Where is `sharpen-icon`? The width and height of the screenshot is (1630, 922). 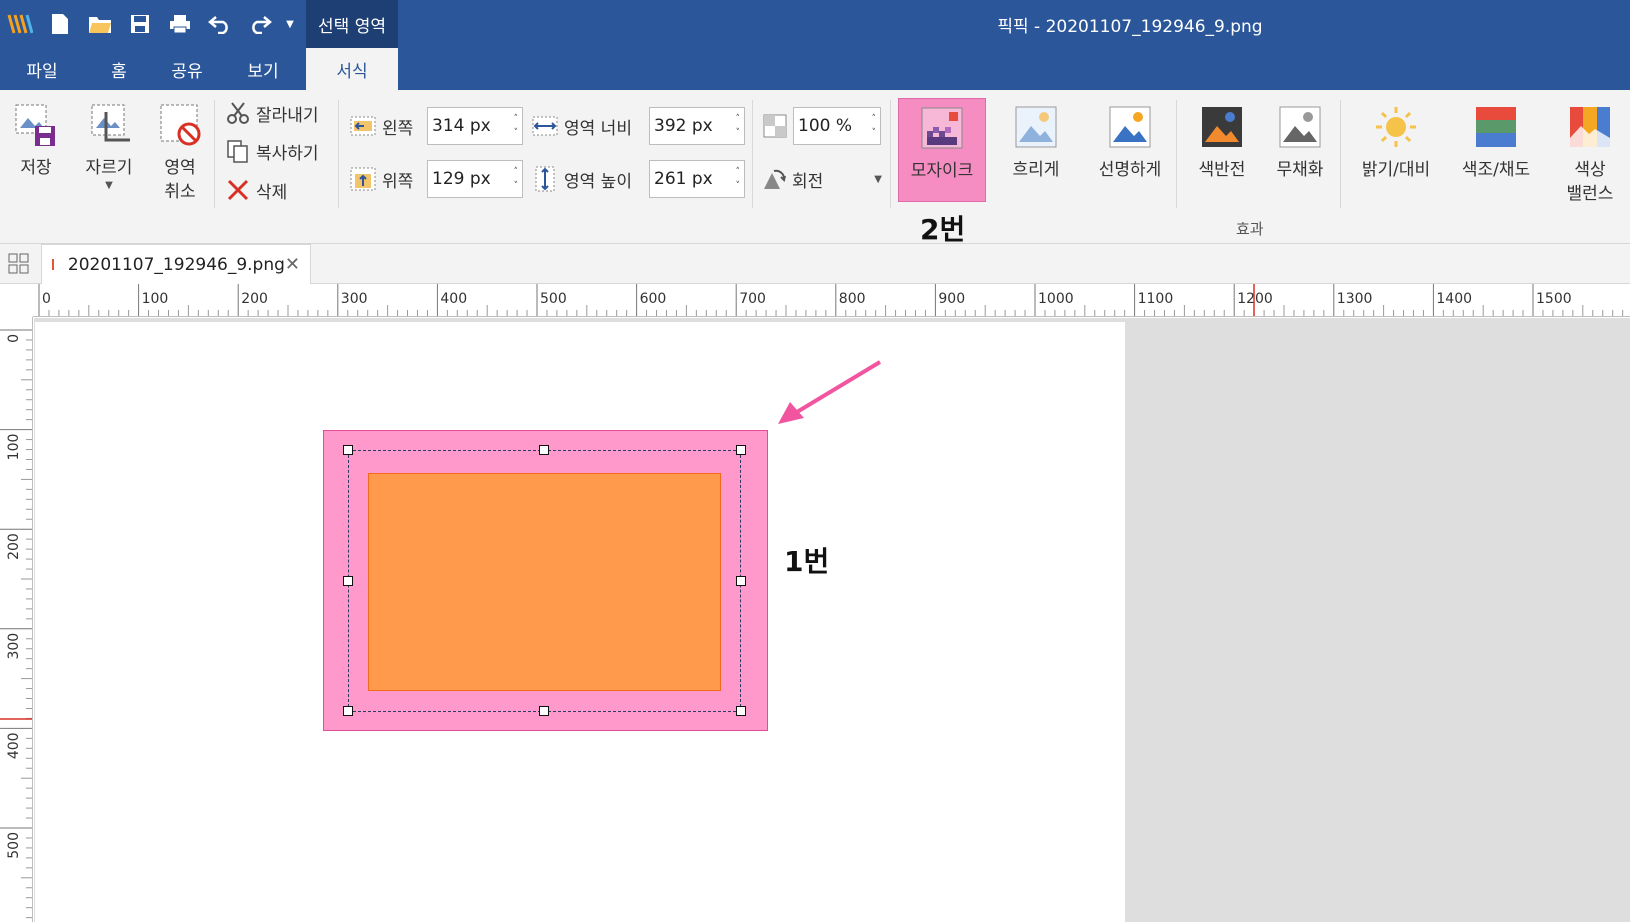
sharpen-icon is located at coordinates (1130, 127).